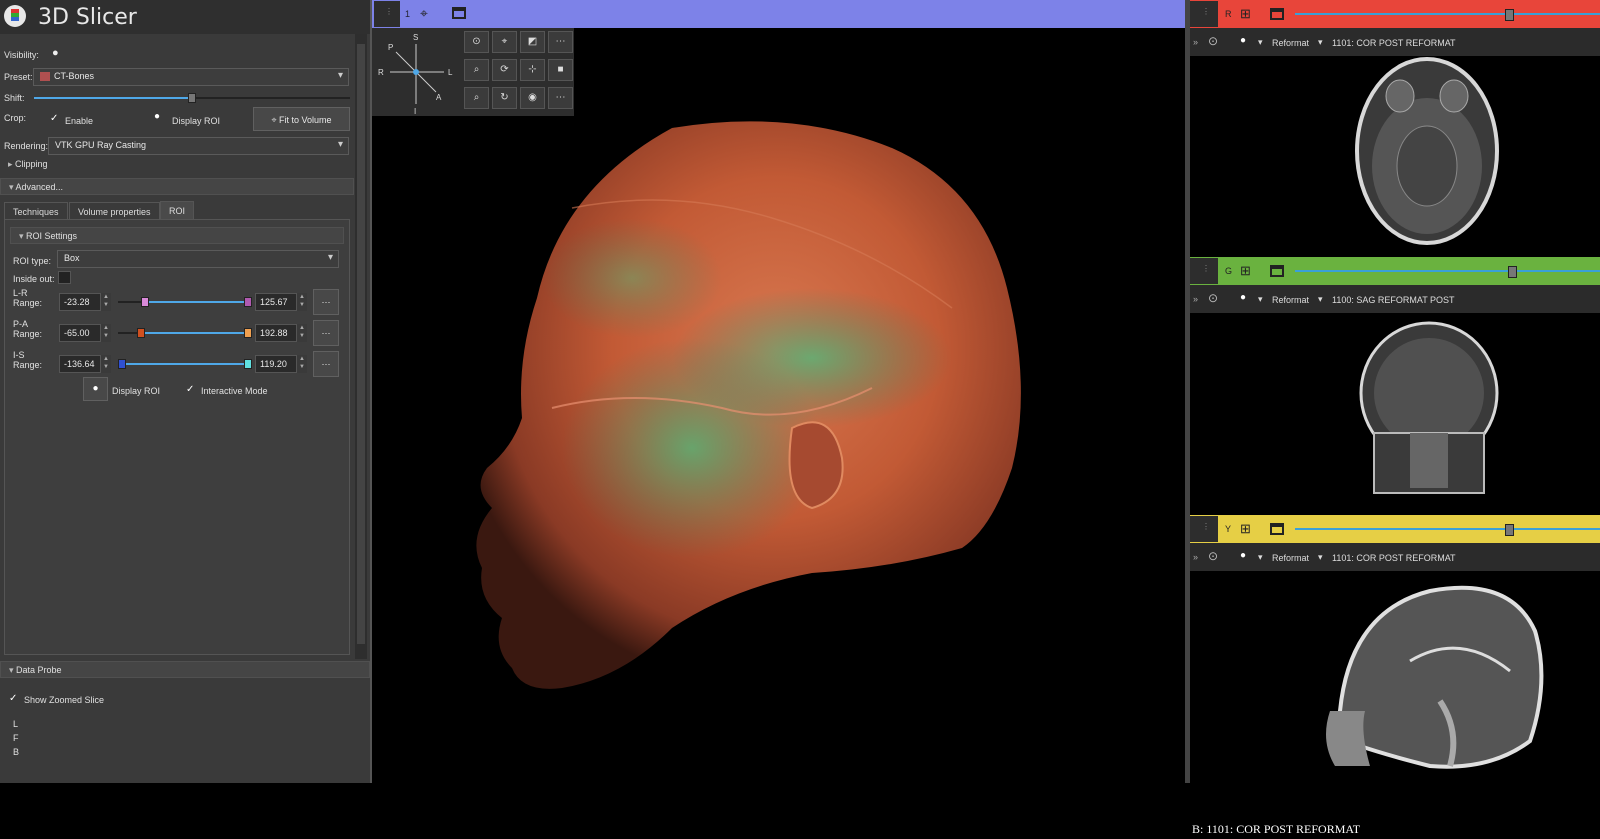  What do you see at coordinates (276, 302) in the screenshot?
I see `range-max-spinbox-0: 125.67` at bounding box center [276, 302].